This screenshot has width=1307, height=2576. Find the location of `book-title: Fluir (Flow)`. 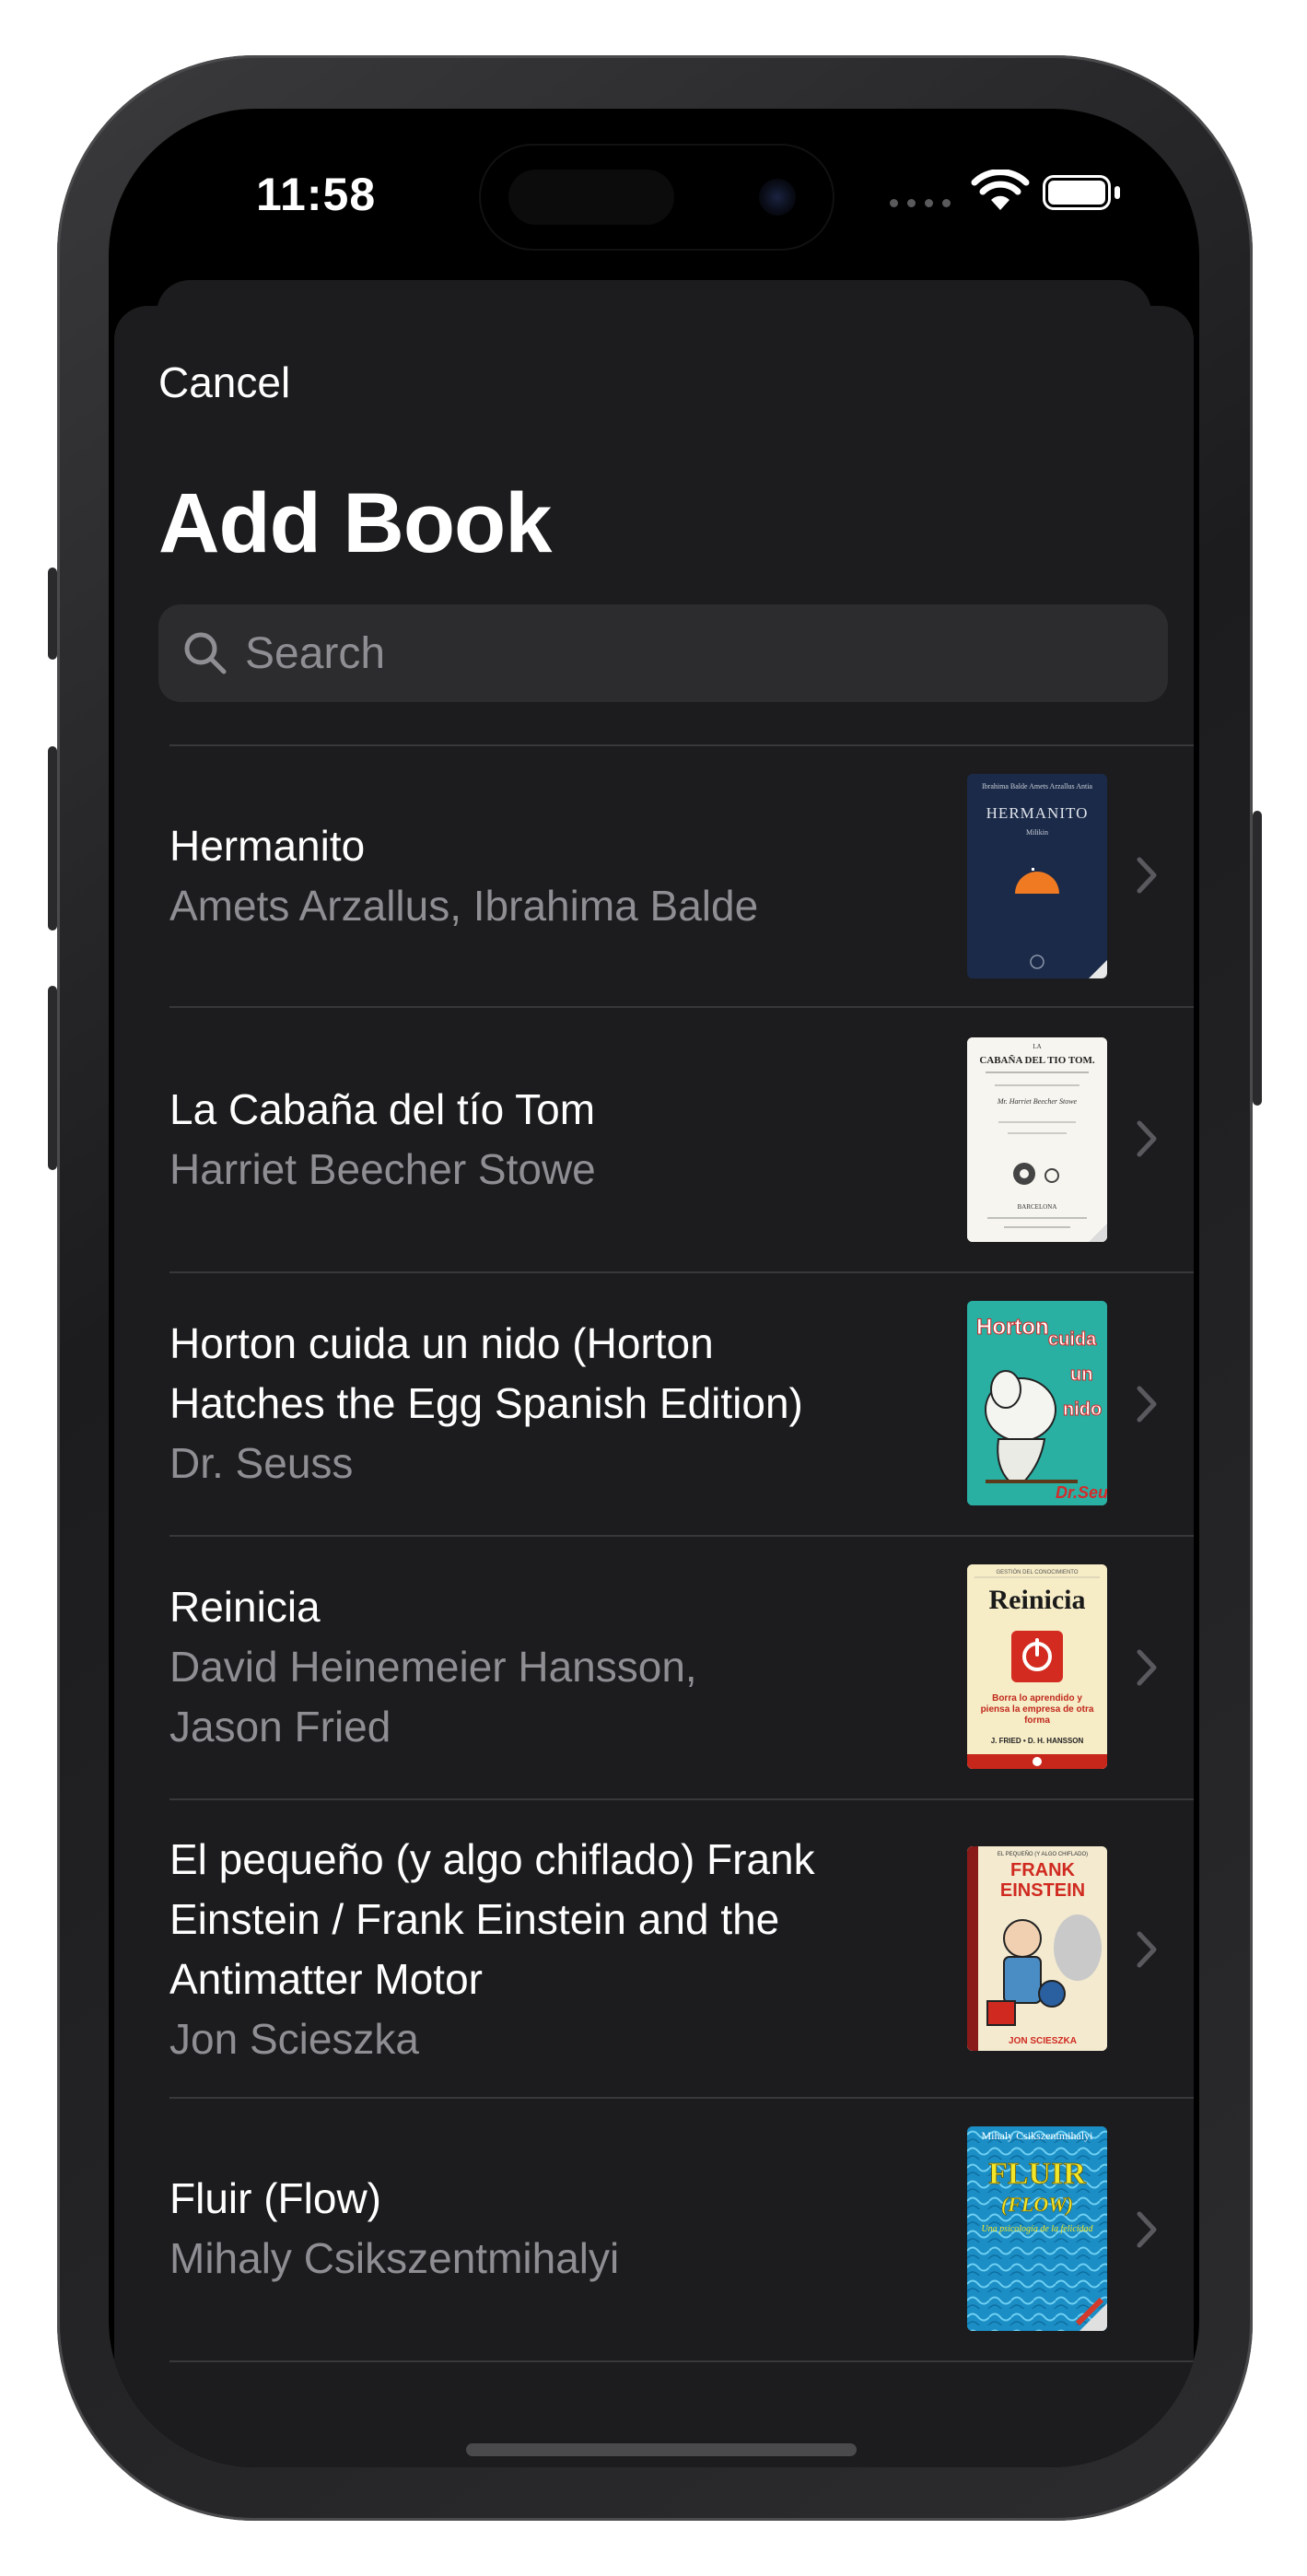

book-title: Fluir (Flow) is located at coordinates (275, 2198).